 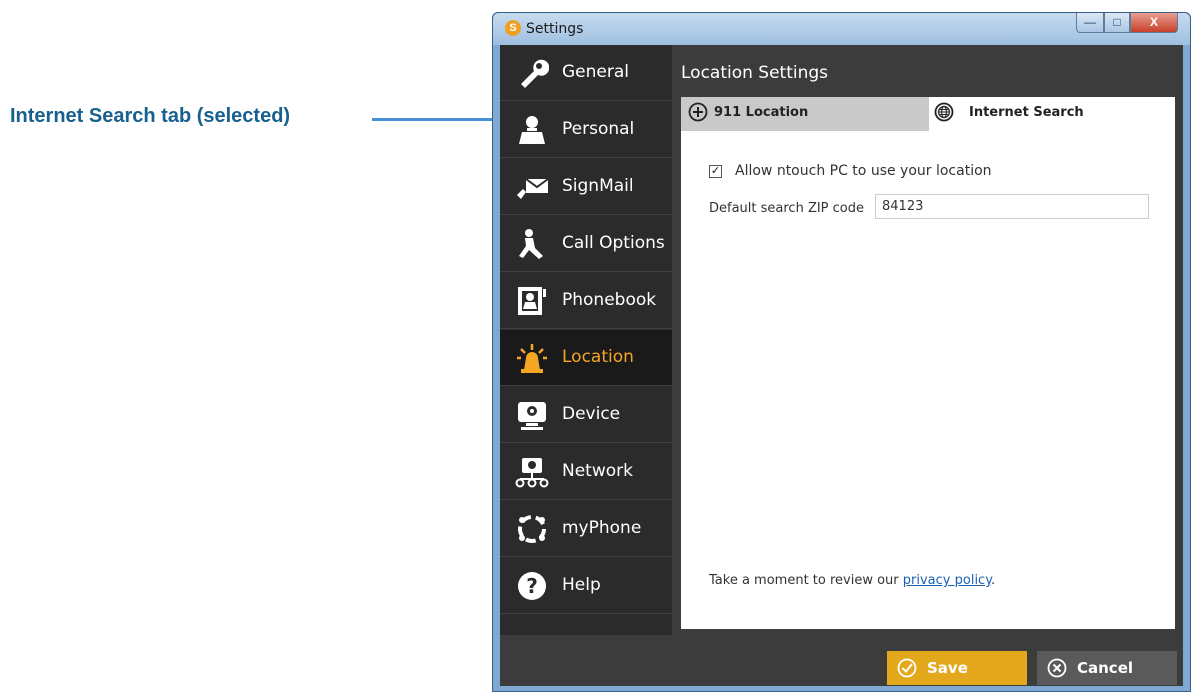 I want to click on minimize-button: —, so click(x=1090, y=23).